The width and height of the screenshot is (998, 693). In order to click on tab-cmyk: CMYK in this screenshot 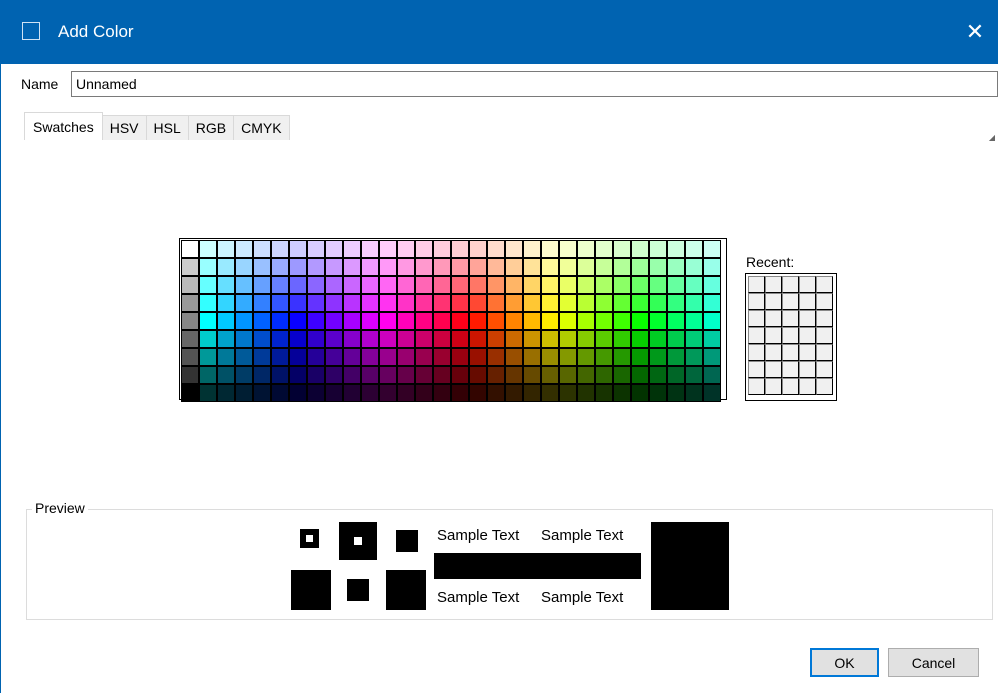, I will do `click(261, 127)`.